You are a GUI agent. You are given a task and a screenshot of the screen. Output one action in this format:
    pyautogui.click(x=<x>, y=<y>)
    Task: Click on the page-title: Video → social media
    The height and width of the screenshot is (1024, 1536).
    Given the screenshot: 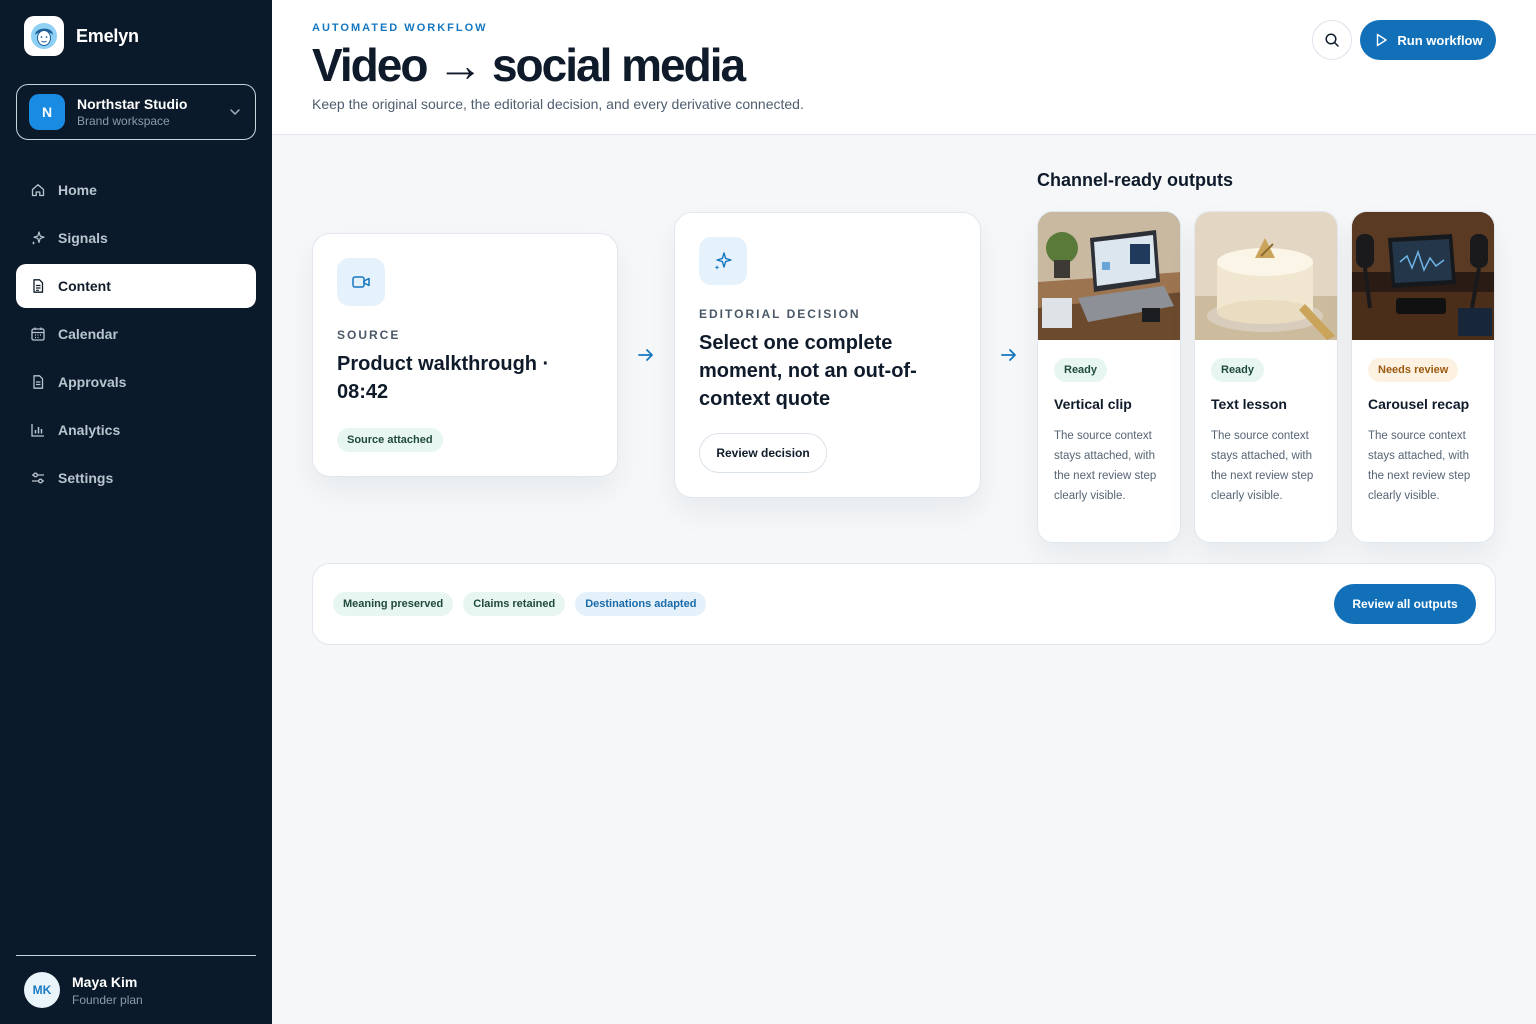 What is the action you would take?
    pyautogui.click(x=529, y=65)
    